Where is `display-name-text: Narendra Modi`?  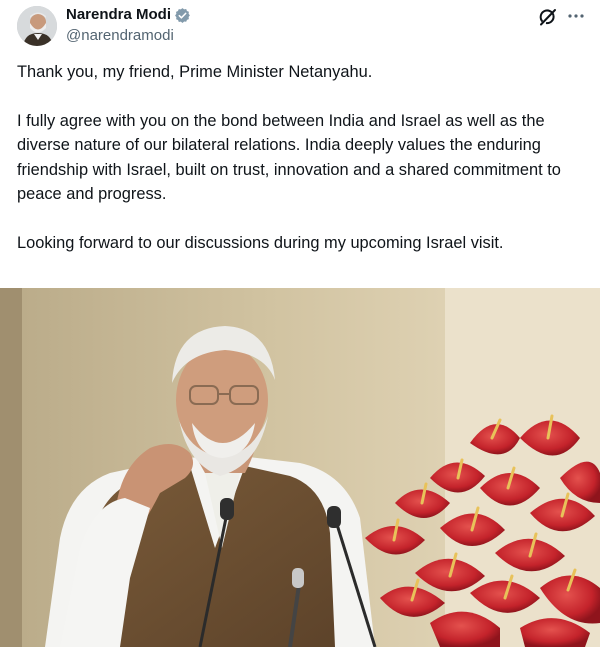
display-name-text: Narendra Modi is located at coordinates (118, 15).